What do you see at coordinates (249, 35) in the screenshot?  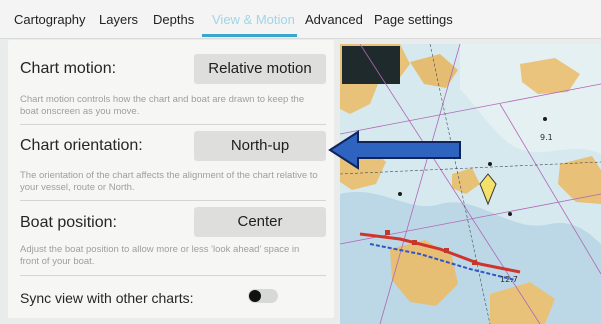 I see `active-tab-indicator` at bounding box center [249, 35].